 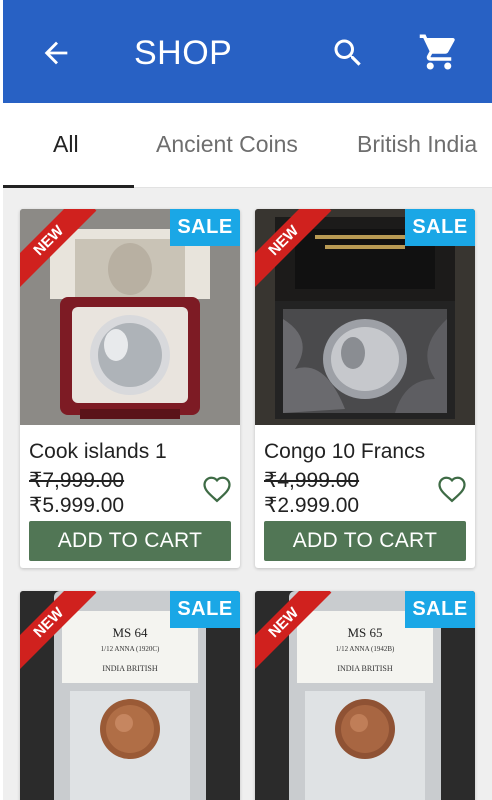 I want to click on shopping-cart-icon, so click(x=437, y=52).